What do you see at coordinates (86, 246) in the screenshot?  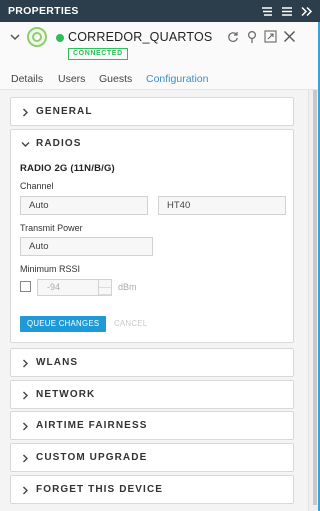 I see `transmit-power-select: Auto` at bounding box center [86, 246].